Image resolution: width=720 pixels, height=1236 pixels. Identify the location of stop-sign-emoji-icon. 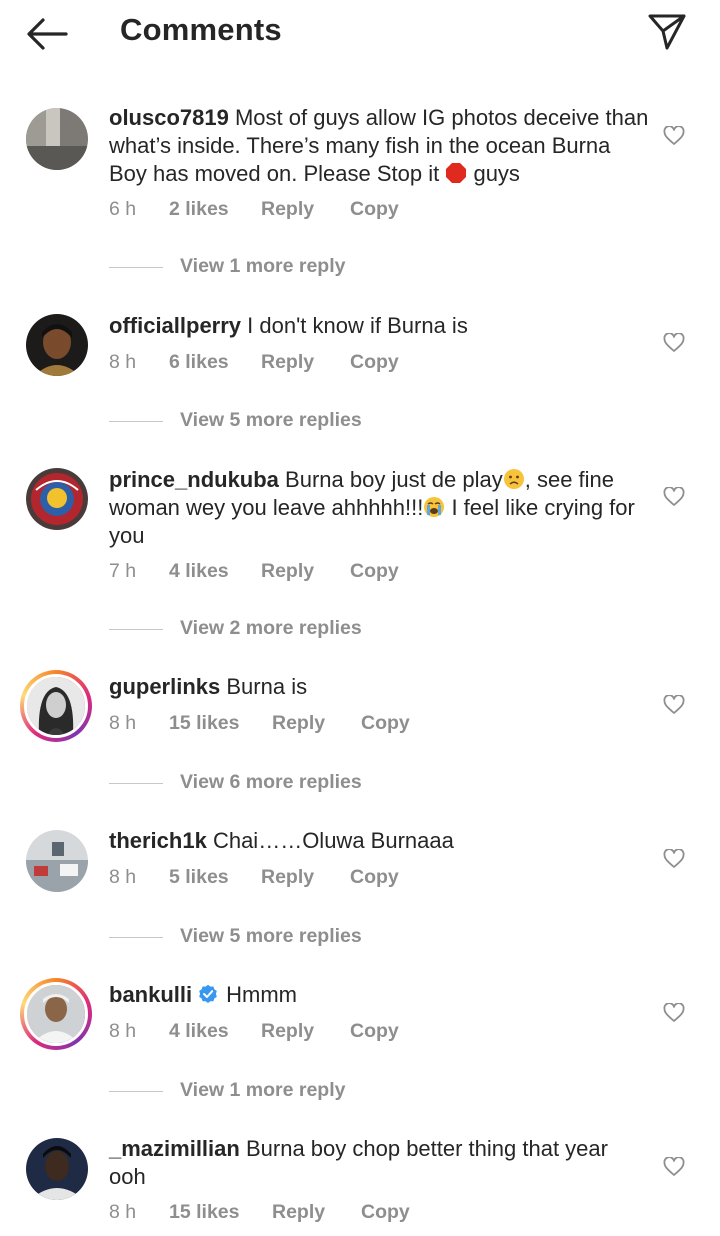
(456, 173).